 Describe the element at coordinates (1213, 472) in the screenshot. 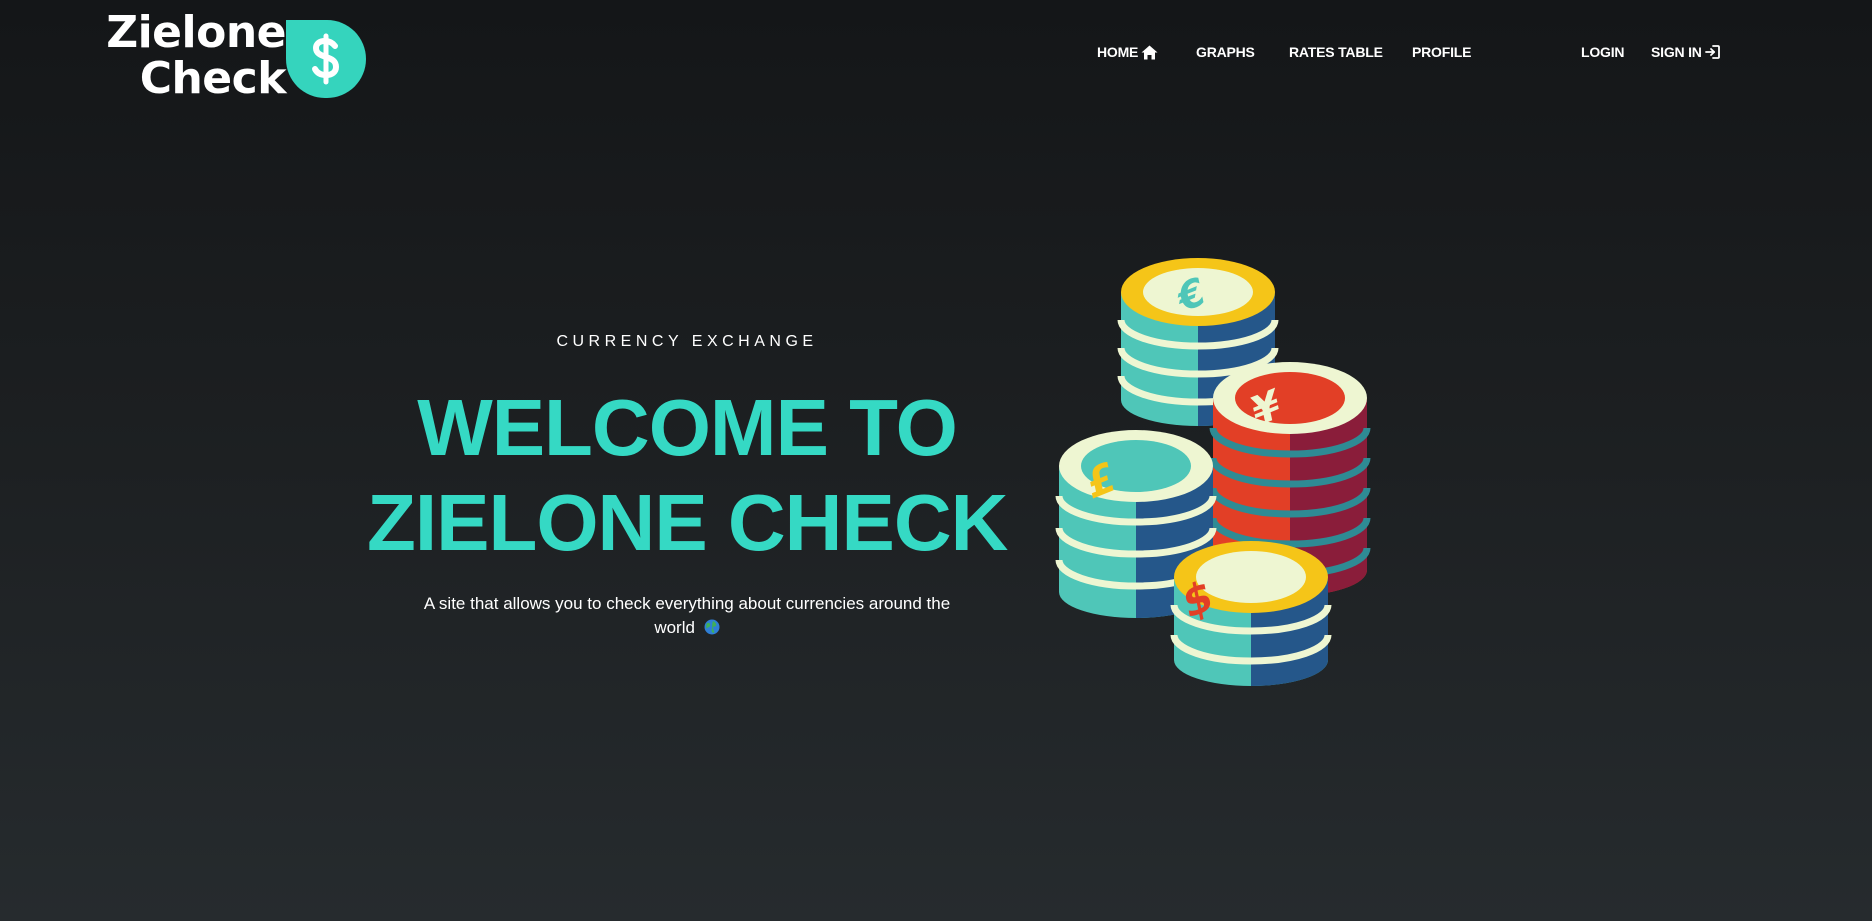

I see `coin-stacks-illustration: € ¥ £ $` at that location.